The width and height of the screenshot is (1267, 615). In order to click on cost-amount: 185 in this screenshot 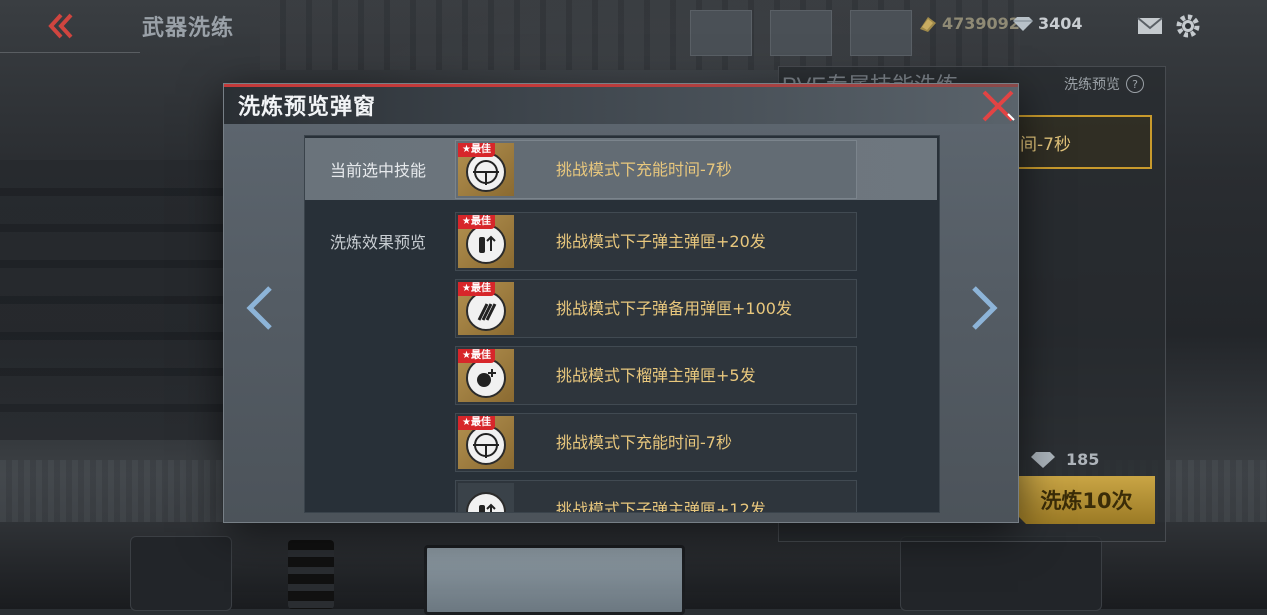, I will do `click(1083, 459)`.